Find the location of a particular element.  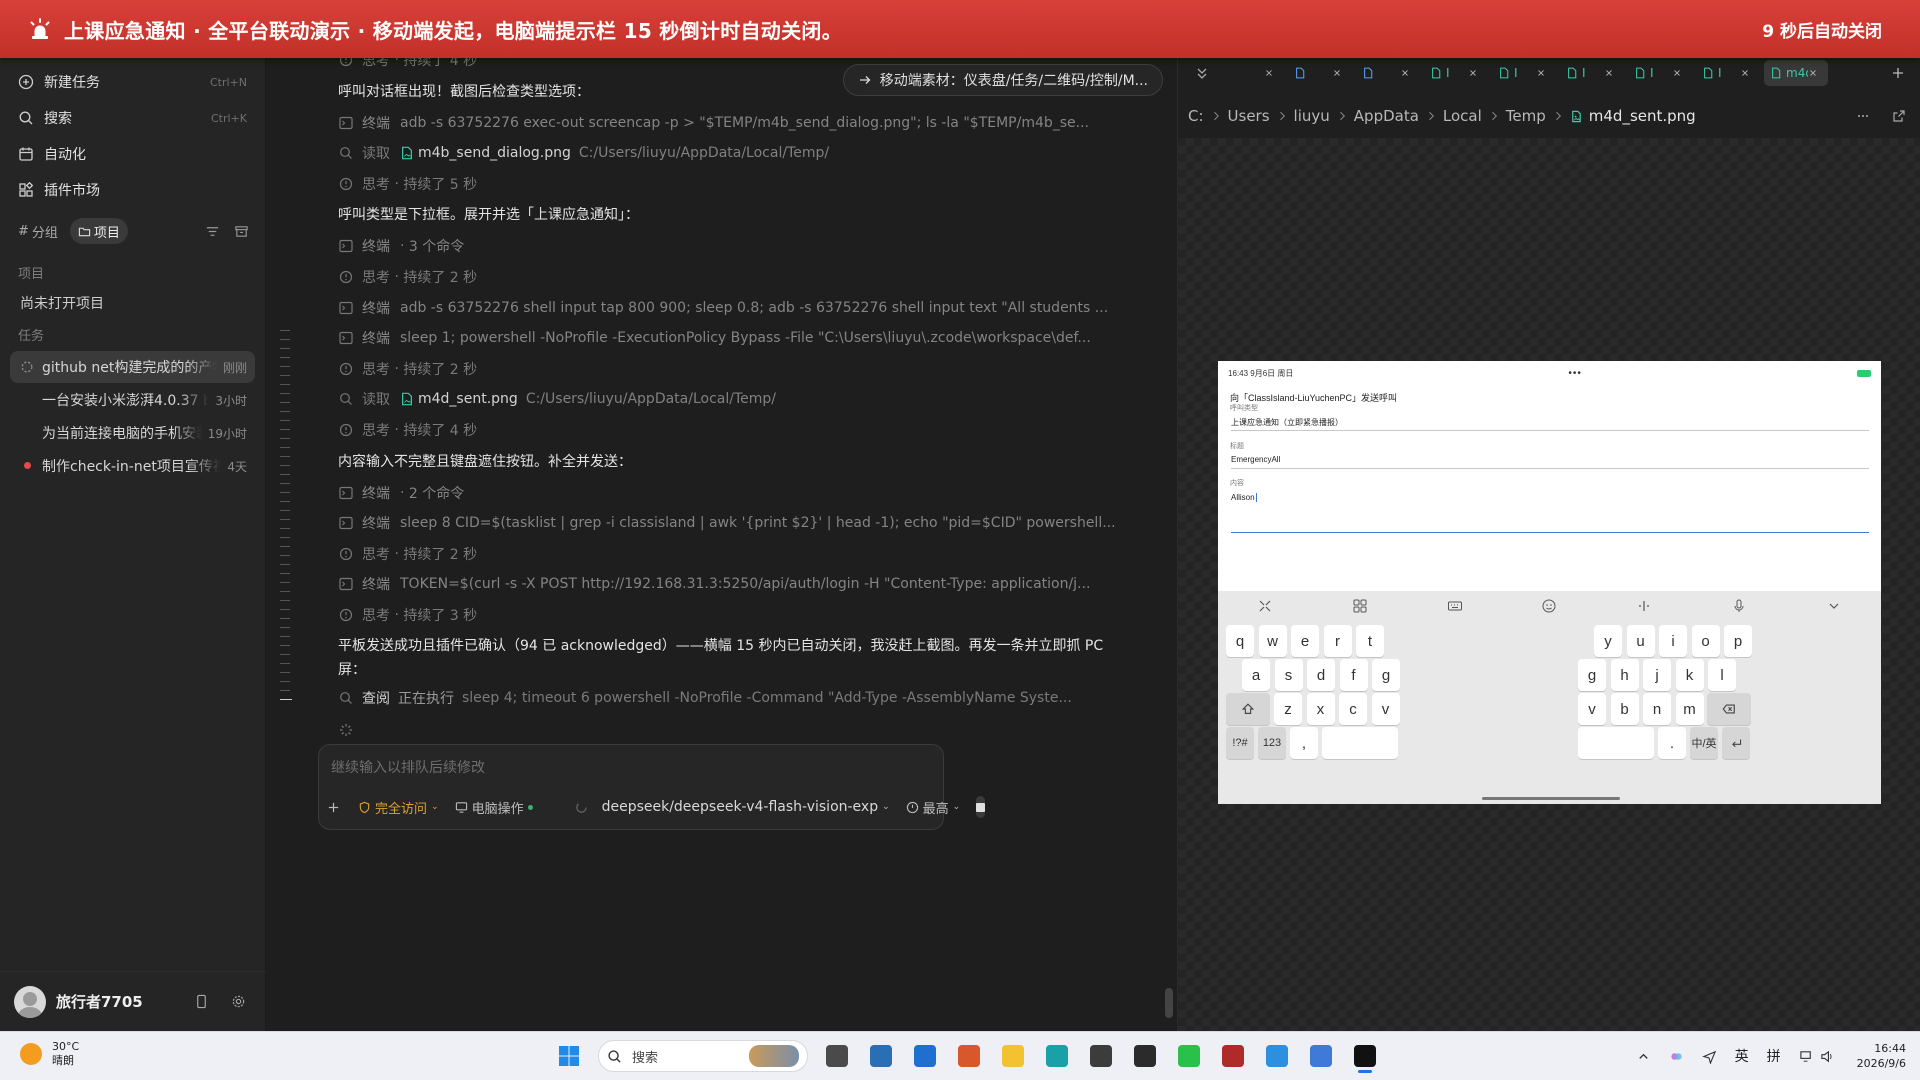

terminal-step: 终端 · 3 个命令 is located at coordinates (733, 246).